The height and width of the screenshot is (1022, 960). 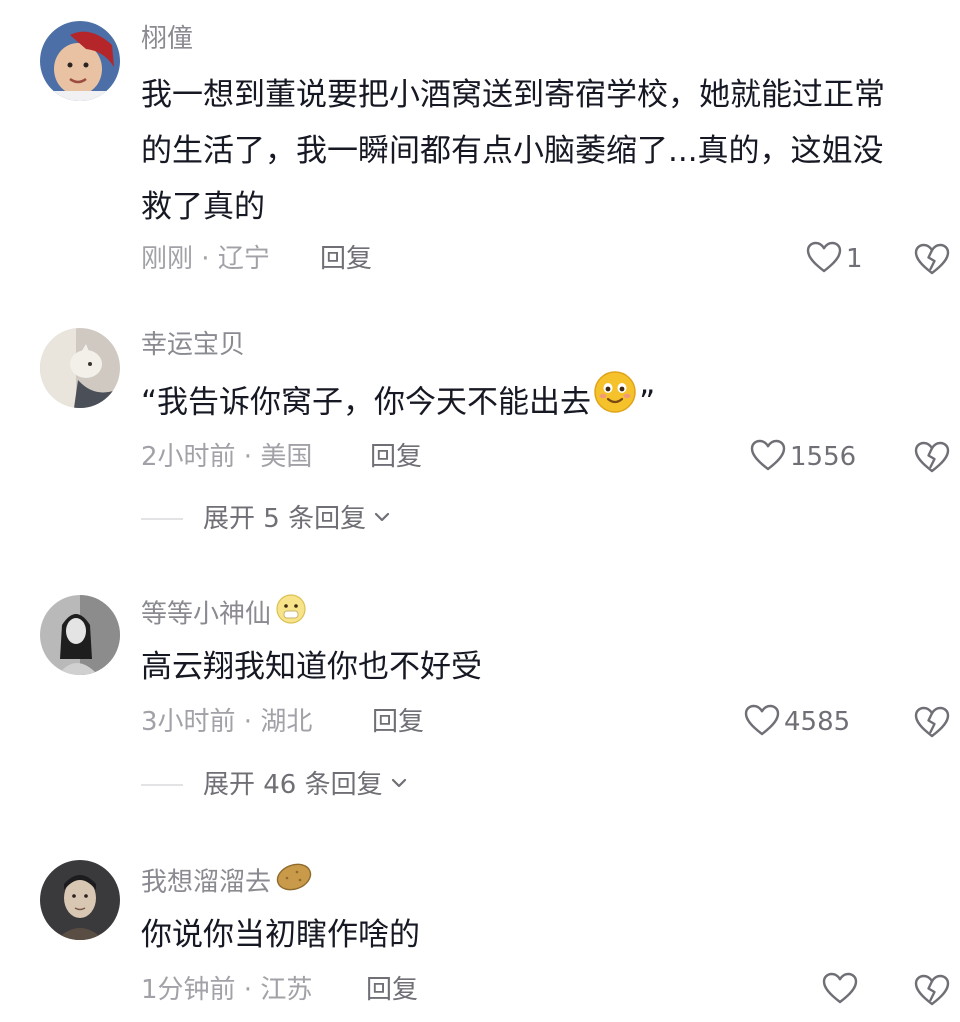 What do you see at coordinates (817, 722) in the screenshot?
I see `like-count: 4585` at bounding box center [817, 722].